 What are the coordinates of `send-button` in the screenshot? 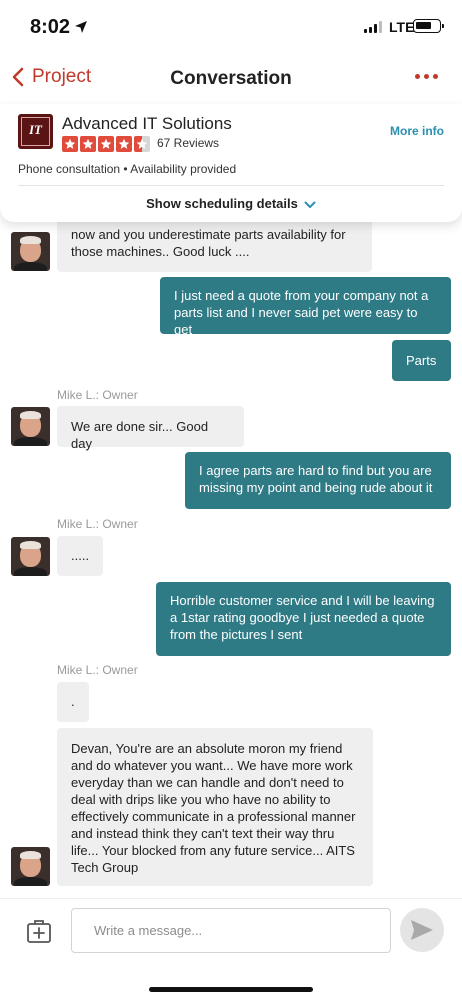 It's located at (422, 930).